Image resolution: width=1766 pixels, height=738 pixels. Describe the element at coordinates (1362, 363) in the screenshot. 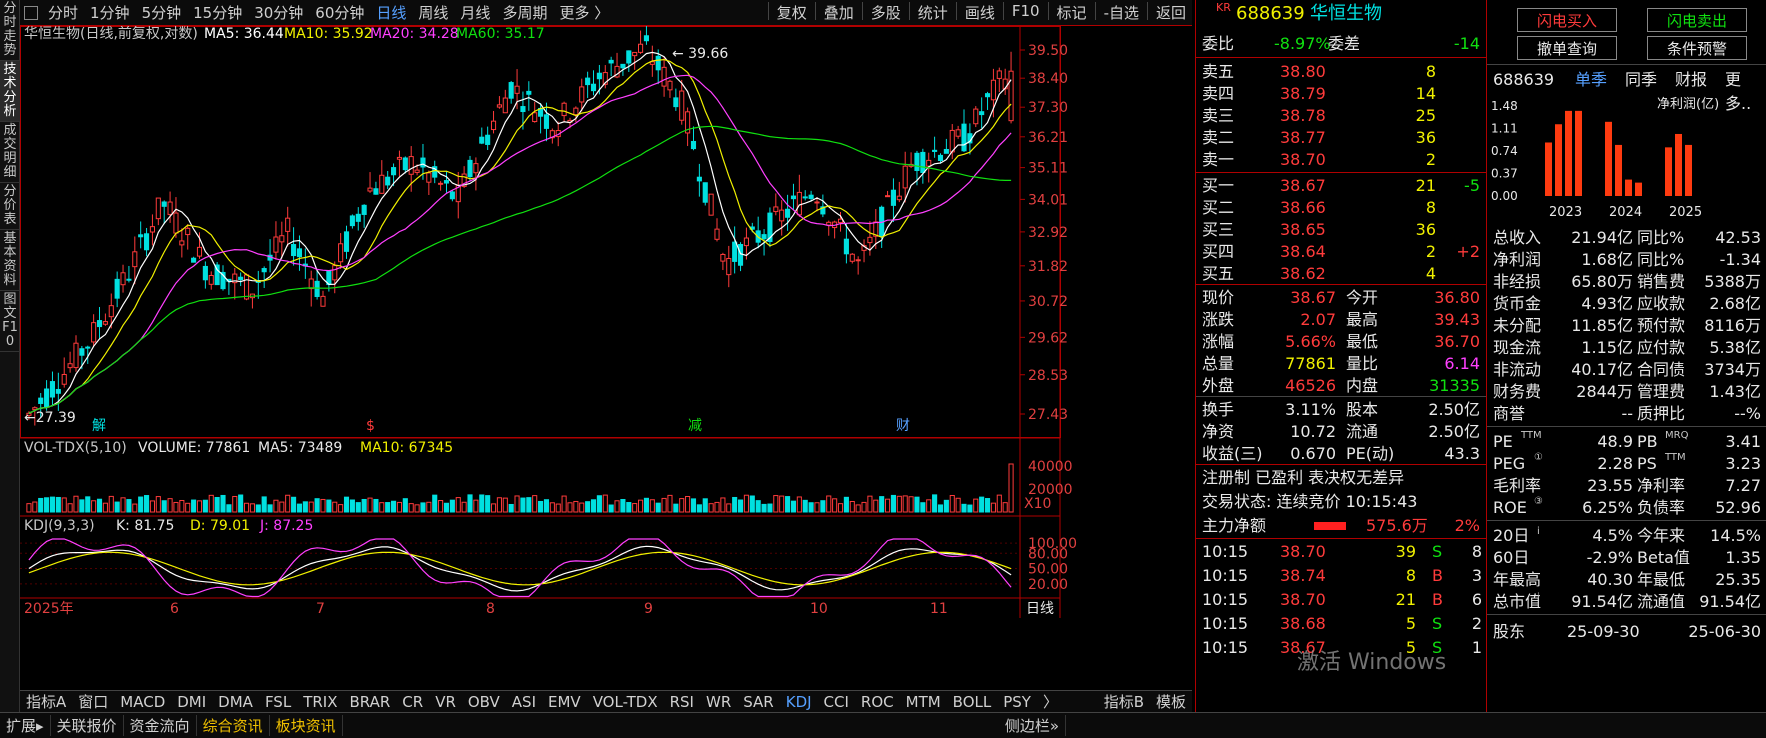

I see `quote-cell: 量比` at that location.